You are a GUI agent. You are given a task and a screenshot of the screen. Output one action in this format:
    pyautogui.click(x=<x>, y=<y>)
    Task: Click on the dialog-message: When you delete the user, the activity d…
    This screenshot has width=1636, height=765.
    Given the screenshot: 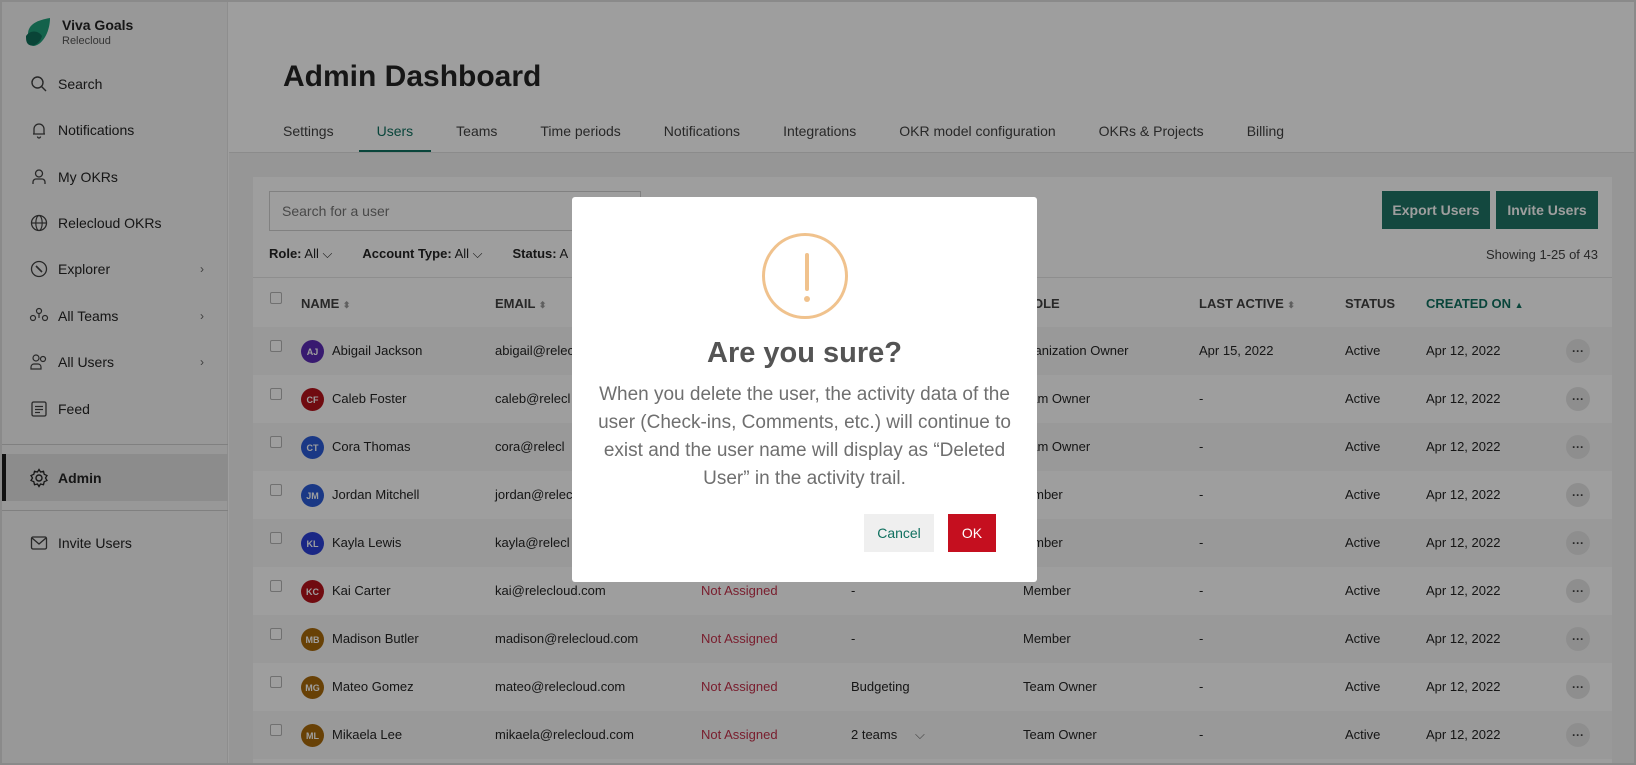 What is the action you would take?
    pyautogui.click(x=804, y=436)
    